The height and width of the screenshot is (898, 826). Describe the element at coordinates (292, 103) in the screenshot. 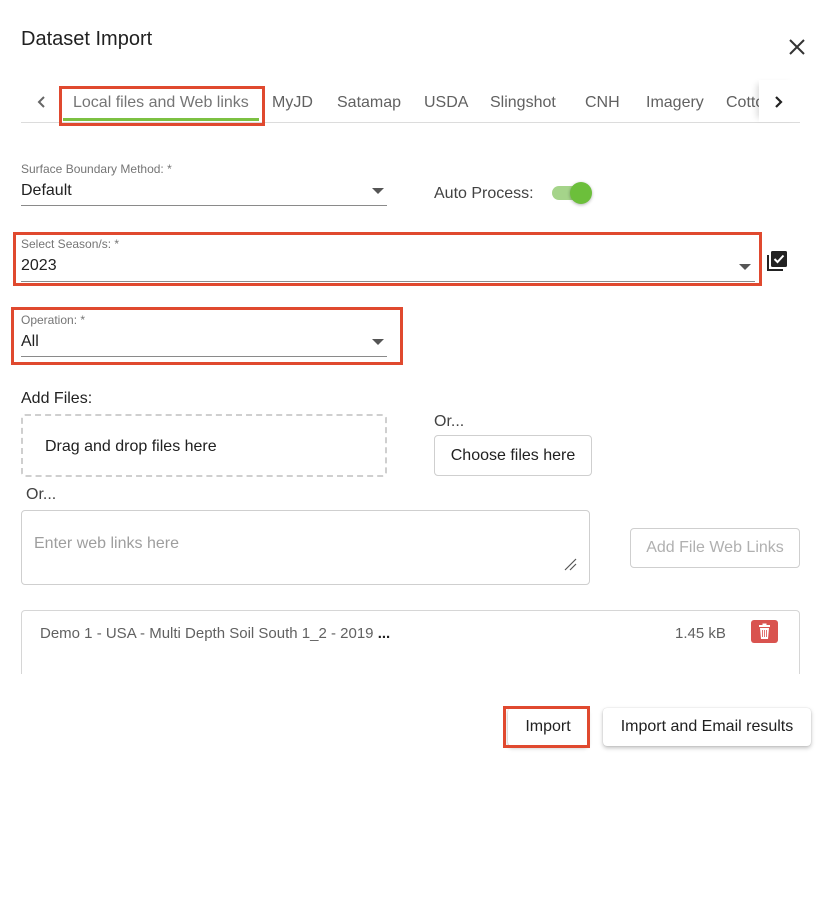

I see `tab-myjd: MyJD` at that location.